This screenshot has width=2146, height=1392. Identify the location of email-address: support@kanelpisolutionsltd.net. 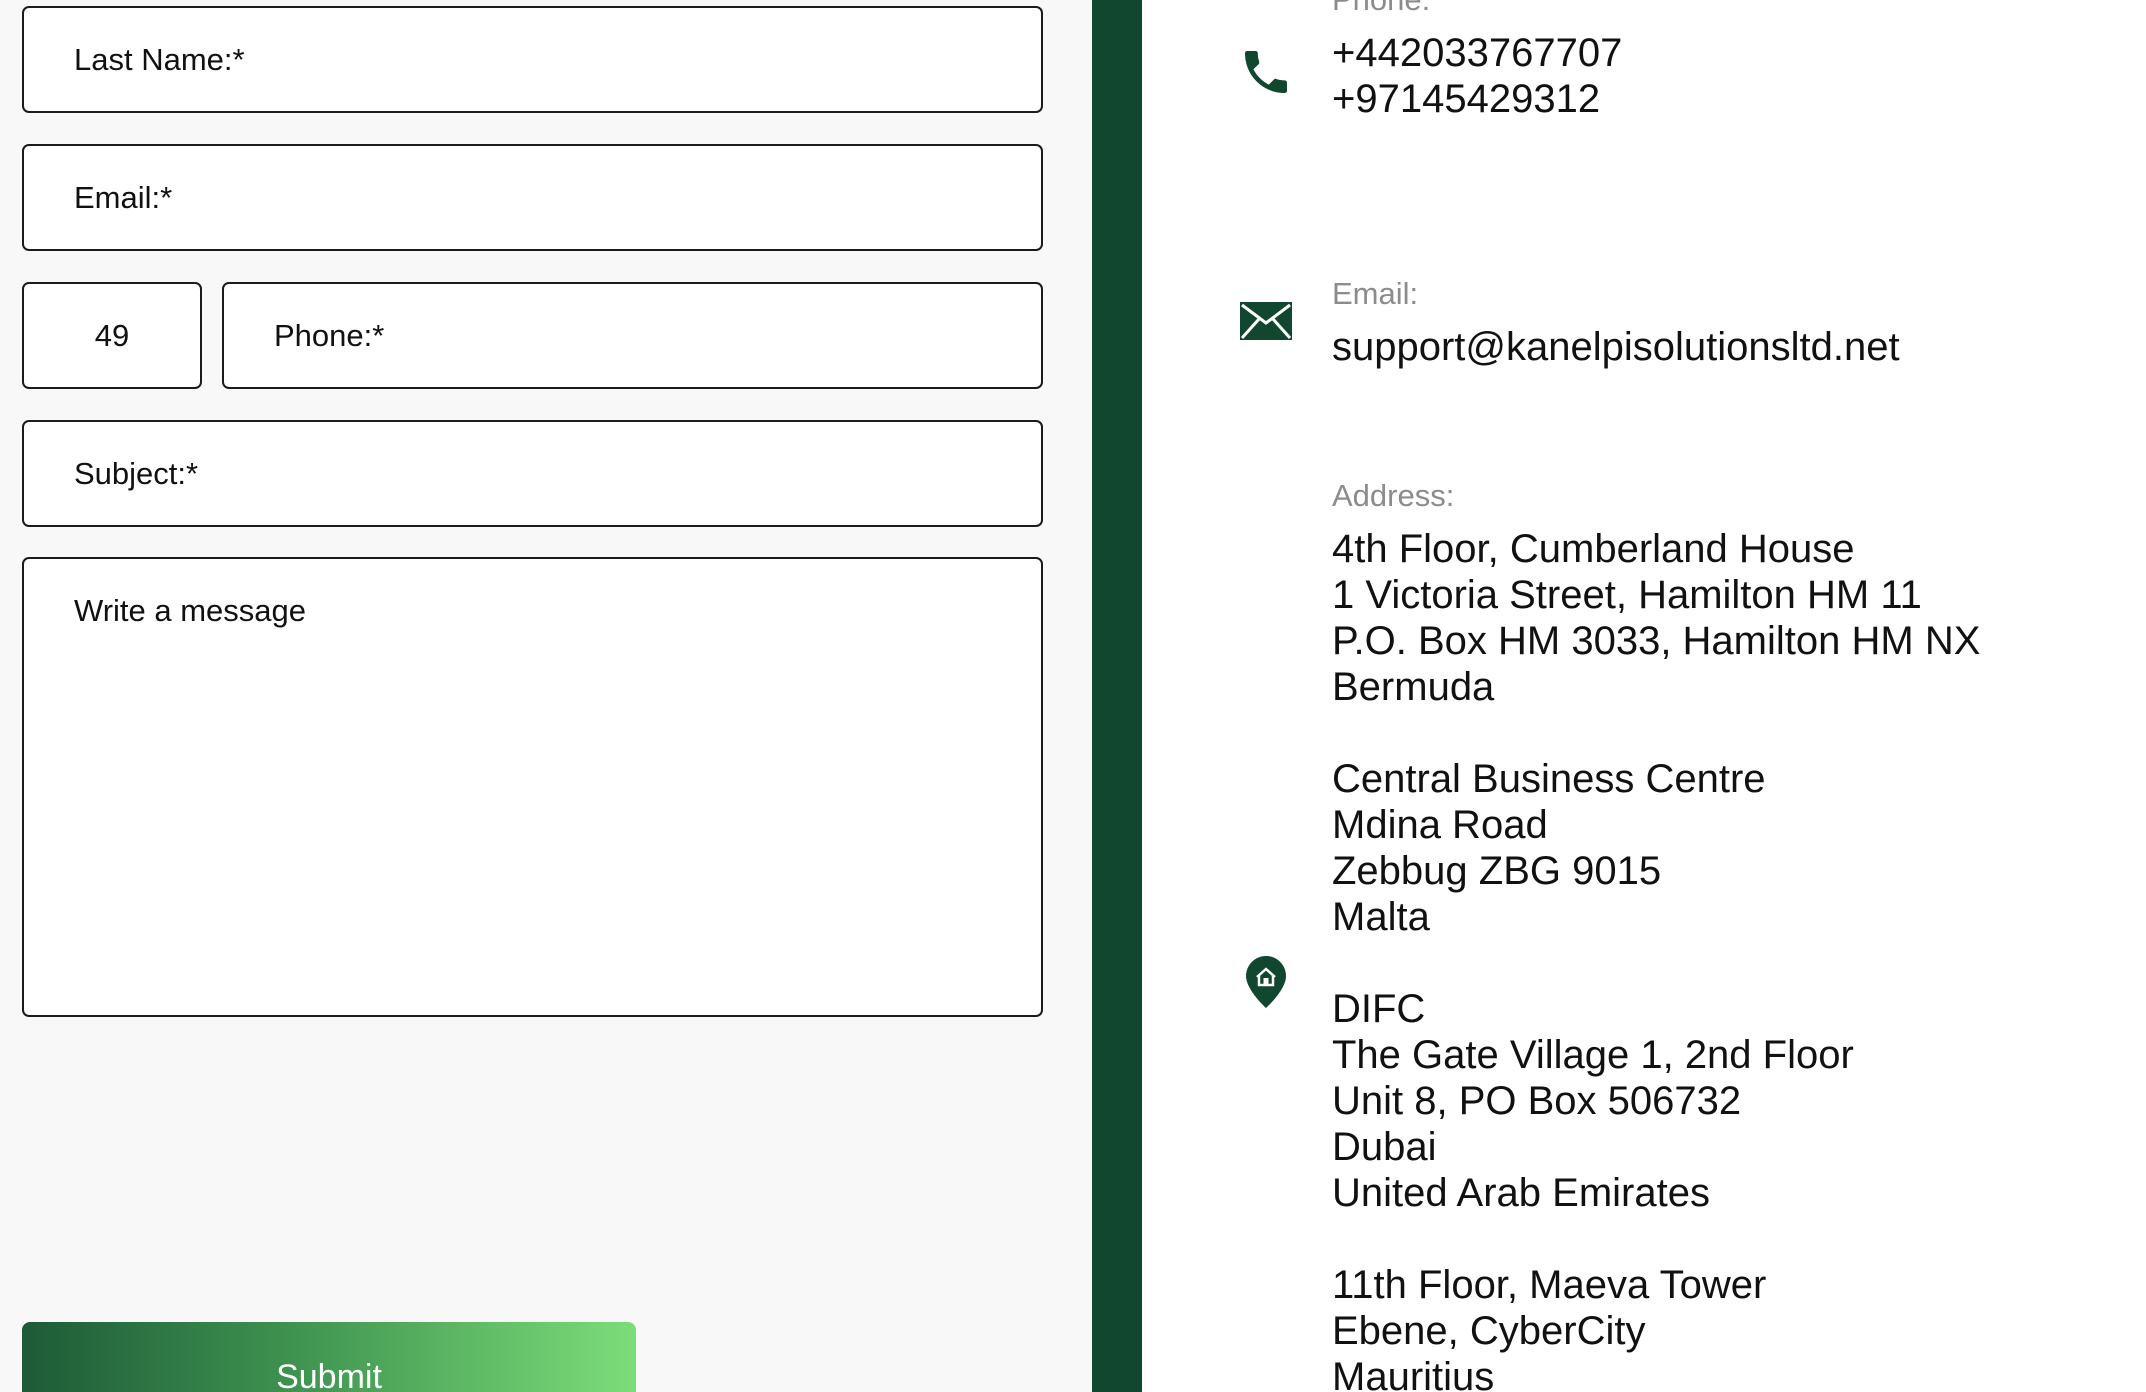
(1616, 347).